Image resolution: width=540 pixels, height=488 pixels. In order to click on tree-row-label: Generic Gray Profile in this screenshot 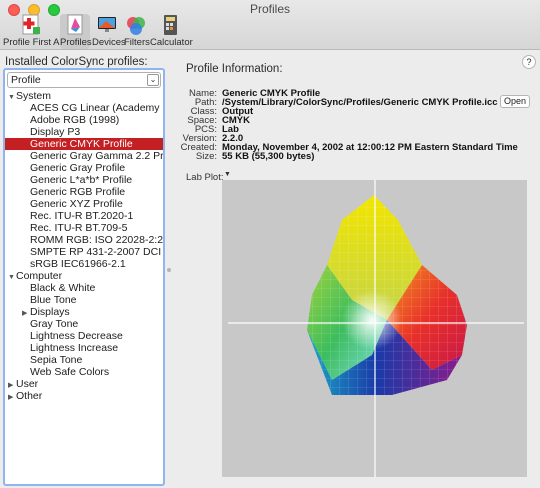, I will do `click(78, 168)`.